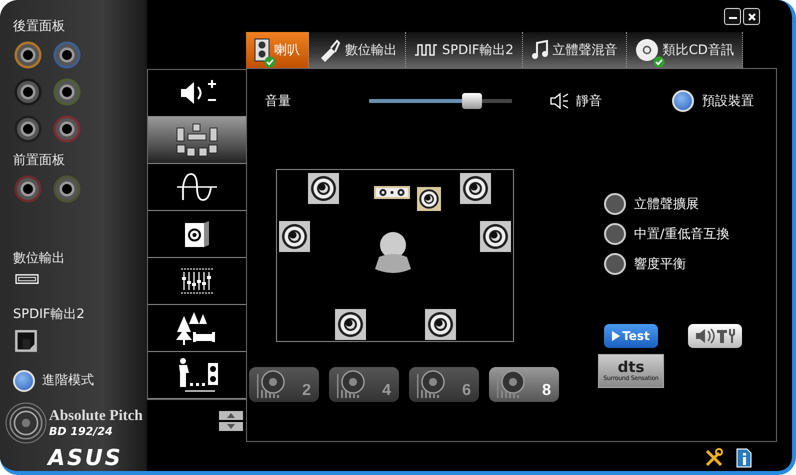 Image resolution: width=796 pixels, height=475 pixels. I want to click on feature-menu-item, so click(197, 140).